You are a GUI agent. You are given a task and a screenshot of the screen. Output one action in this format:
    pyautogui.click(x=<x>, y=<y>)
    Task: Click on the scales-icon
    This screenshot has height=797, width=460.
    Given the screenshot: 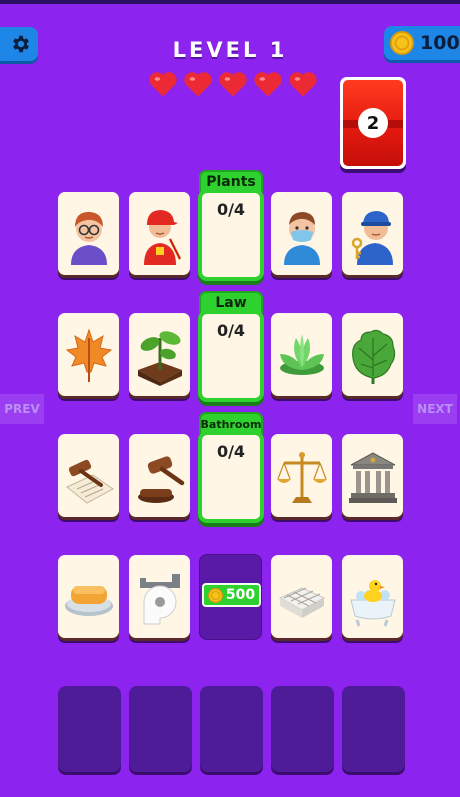 What is the action you would take?
    pyautogui.click(x=301, y=477)
    